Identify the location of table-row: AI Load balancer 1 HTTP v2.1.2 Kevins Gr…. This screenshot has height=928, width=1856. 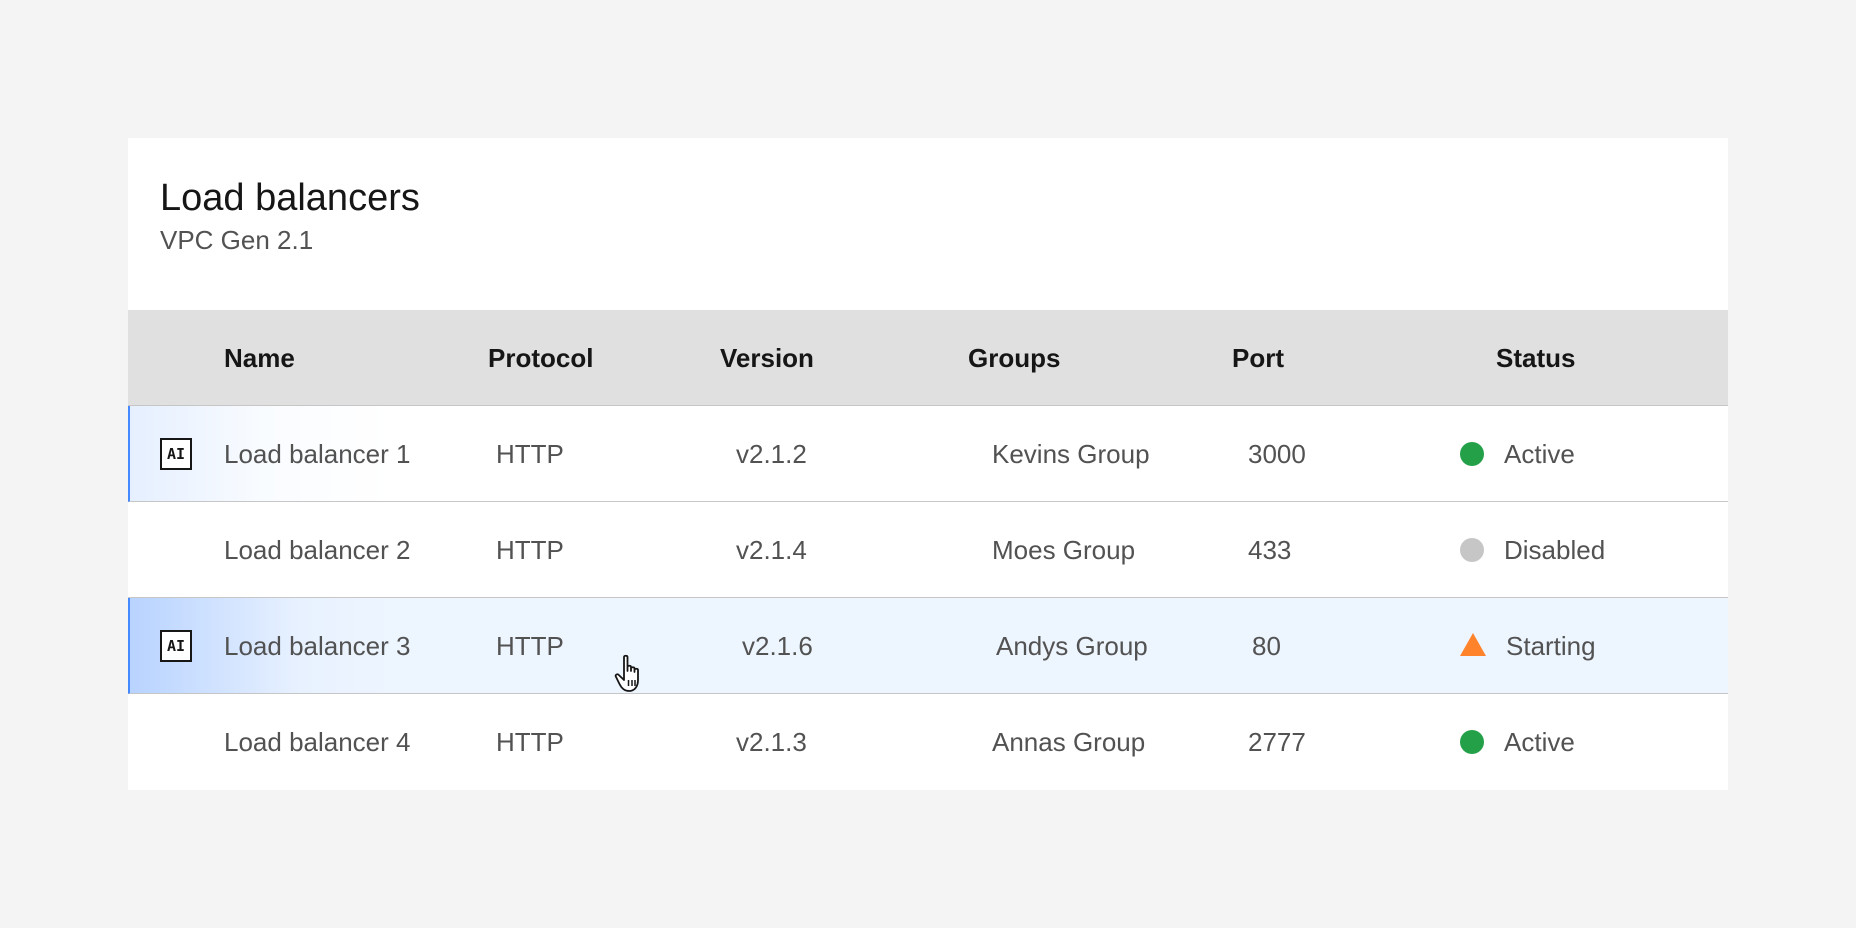
(928, 454).